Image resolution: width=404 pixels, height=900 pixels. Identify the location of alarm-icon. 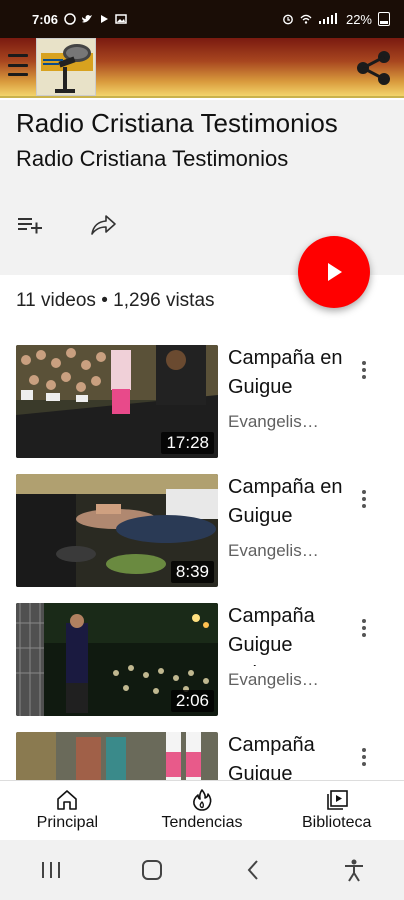
(288, 19).